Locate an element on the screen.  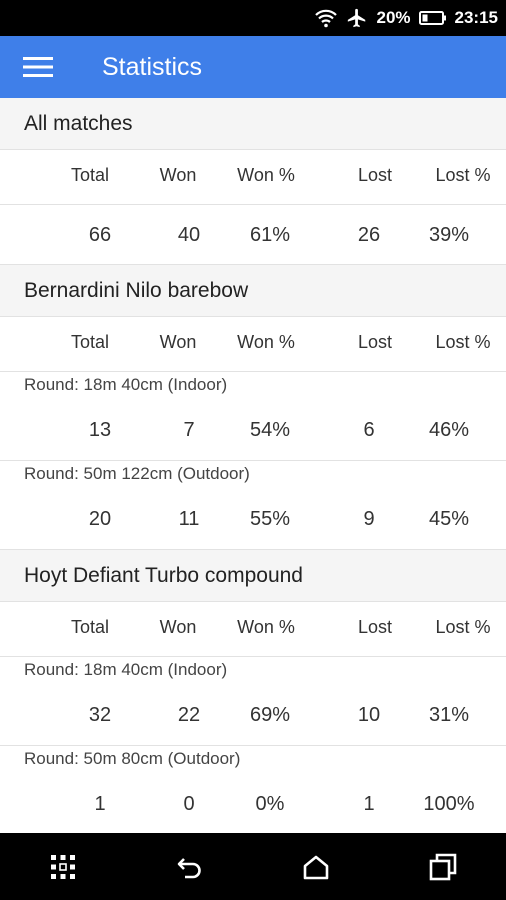
recents-icon is located at coordinates (443, 867).